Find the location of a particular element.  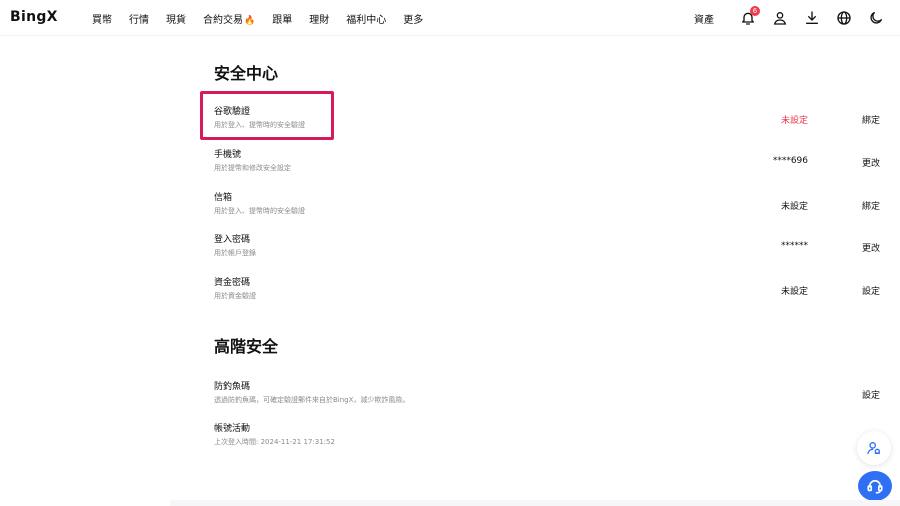

nav-item-rewards-hub: 福利中心 is located at coordinates (366, 18).